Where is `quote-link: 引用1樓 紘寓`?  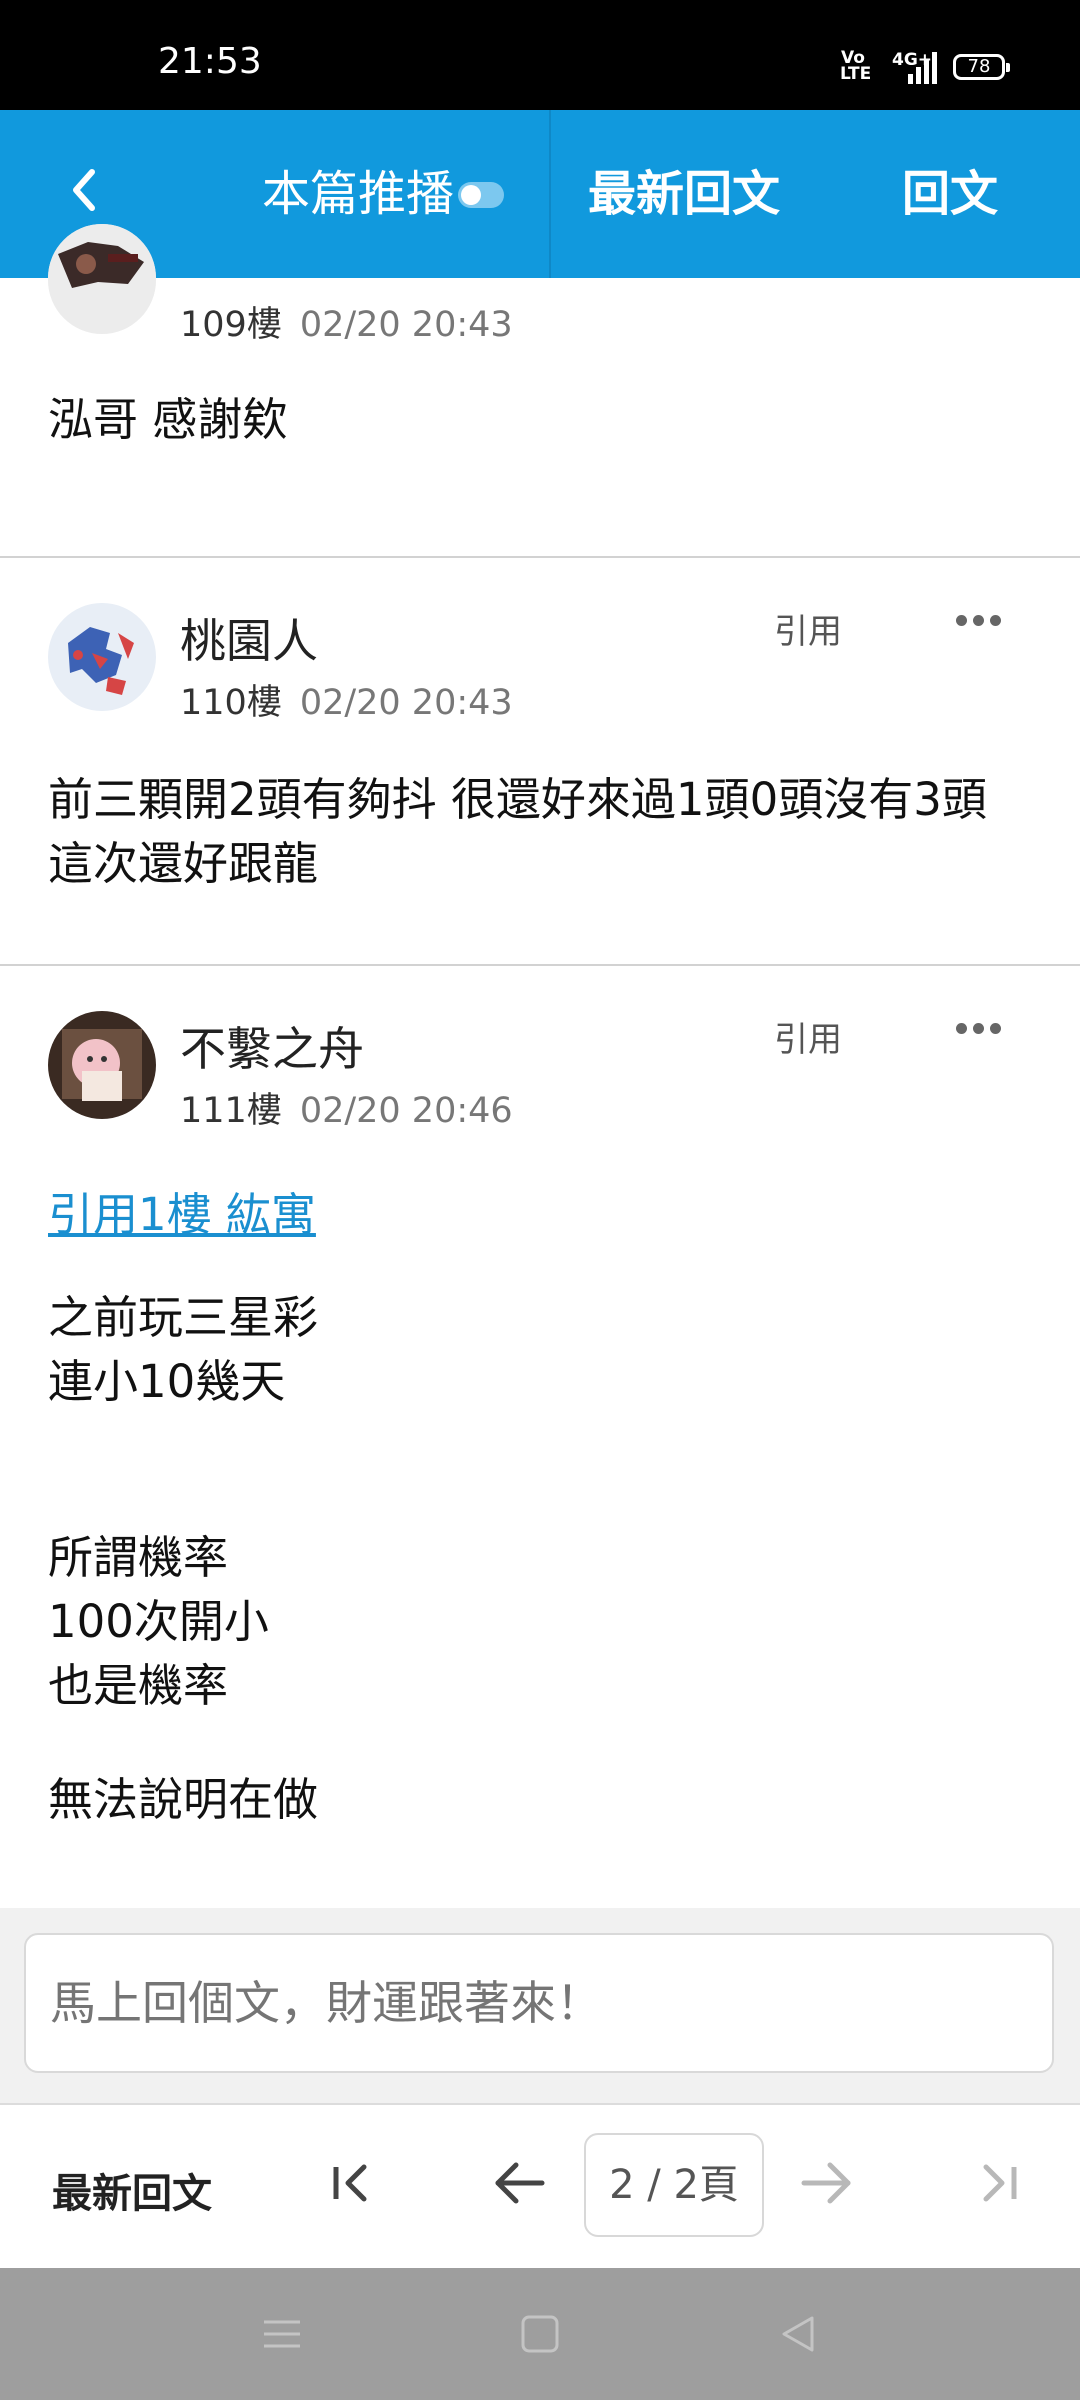
quote-link: 引用1樓 紘寓 is located at coordinates (182, 1210).